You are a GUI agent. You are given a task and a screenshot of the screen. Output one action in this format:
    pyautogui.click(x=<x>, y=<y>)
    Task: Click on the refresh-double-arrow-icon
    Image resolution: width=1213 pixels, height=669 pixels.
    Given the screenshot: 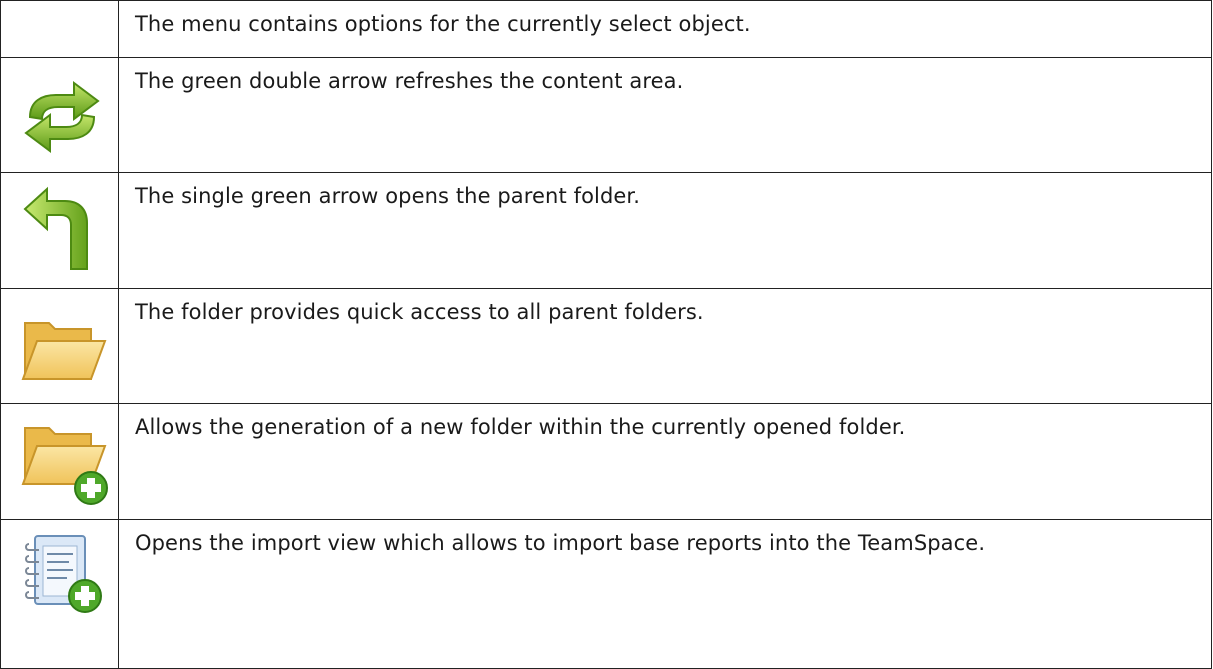 What is the action you would take?
    pyautogui.click(x=62, y=117)
    